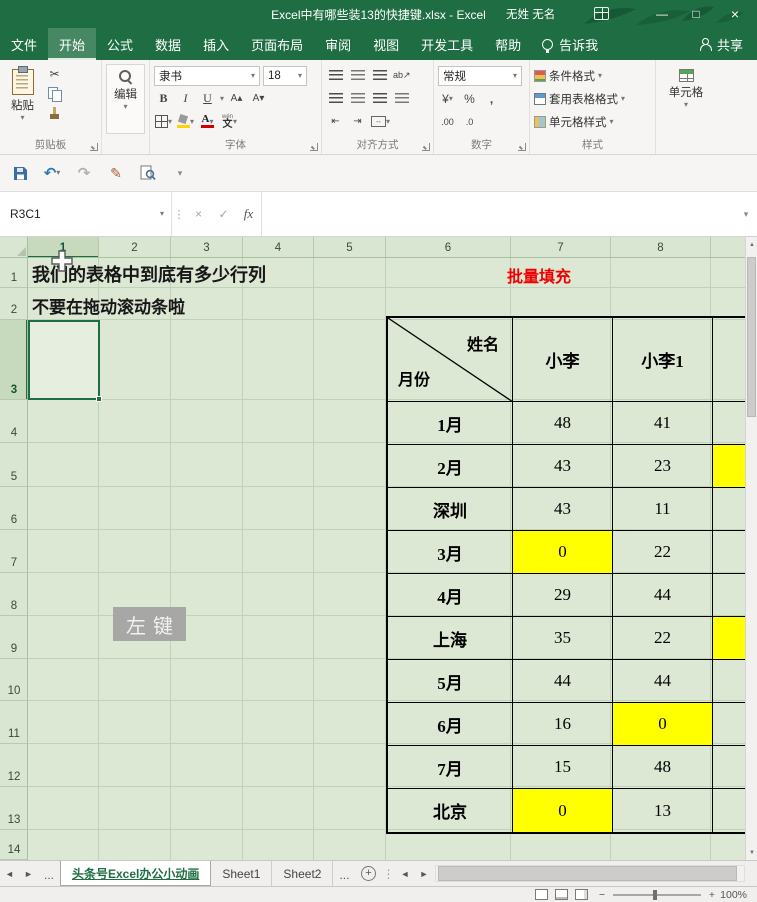 This screenshot has height=902, width=757. I want to click on table-cell: 22, so click(663, 552).